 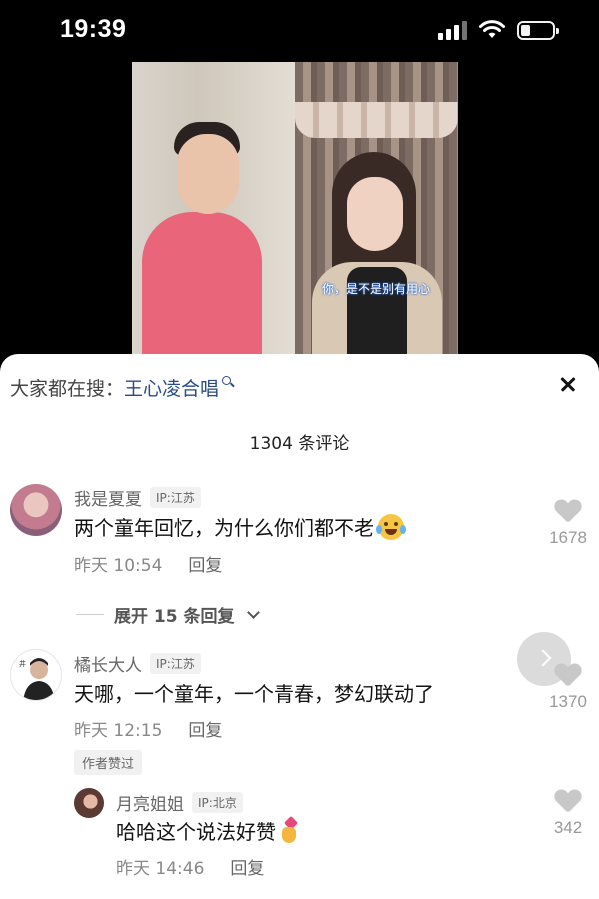 What do you see at coordinates (108, 663) in the screenshot?
I see `comment-username: 橘长大人` at bounding box center [108, 663].